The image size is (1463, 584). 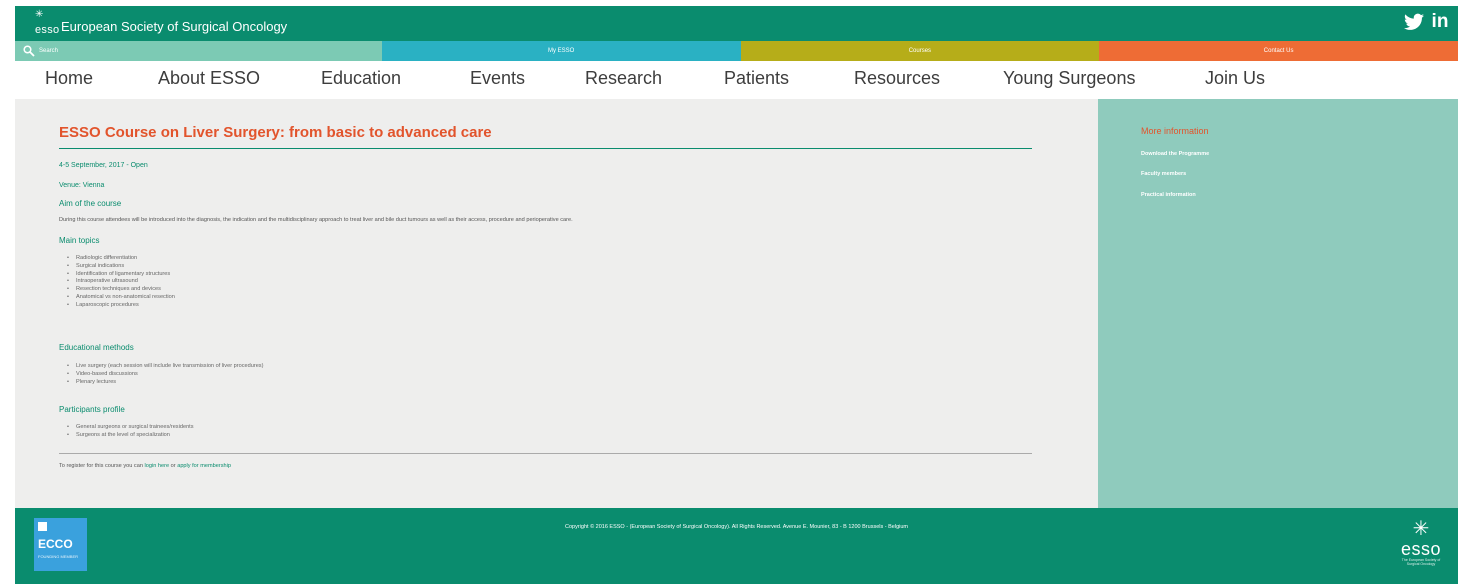 I want to click on esso-logo: ✳ esso, so click(x=47, y=22).